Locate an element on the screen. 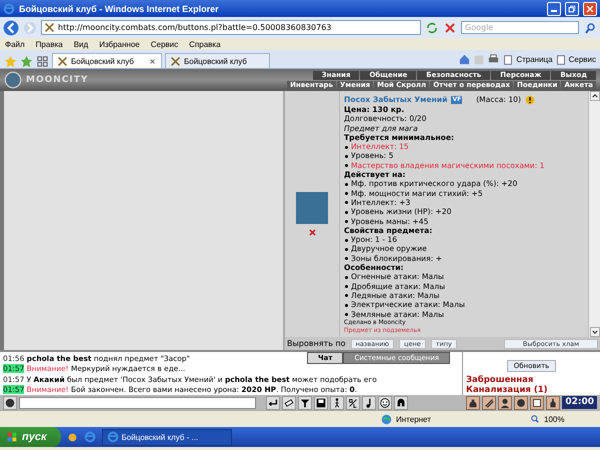 This screenshot has height=450, width=600. window-title: Бойцовский клуб - Windows Internet Explorer is located at coordinates (119, 9).